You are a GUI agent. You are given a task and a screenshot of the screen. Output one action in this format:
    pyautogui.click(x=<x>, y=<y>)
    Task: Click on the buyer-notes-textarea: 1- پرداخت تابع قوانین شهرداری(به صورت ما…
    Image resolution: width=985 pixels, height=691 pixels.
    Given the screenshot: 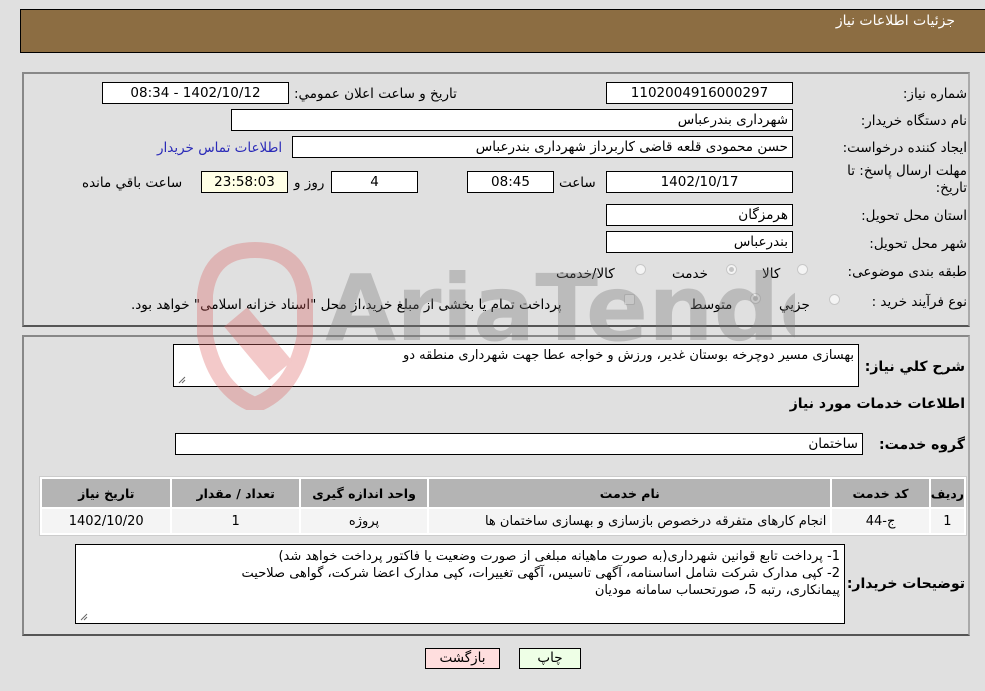 What is the action you would take?
    pyautogui.click(x=460, y=584)
    